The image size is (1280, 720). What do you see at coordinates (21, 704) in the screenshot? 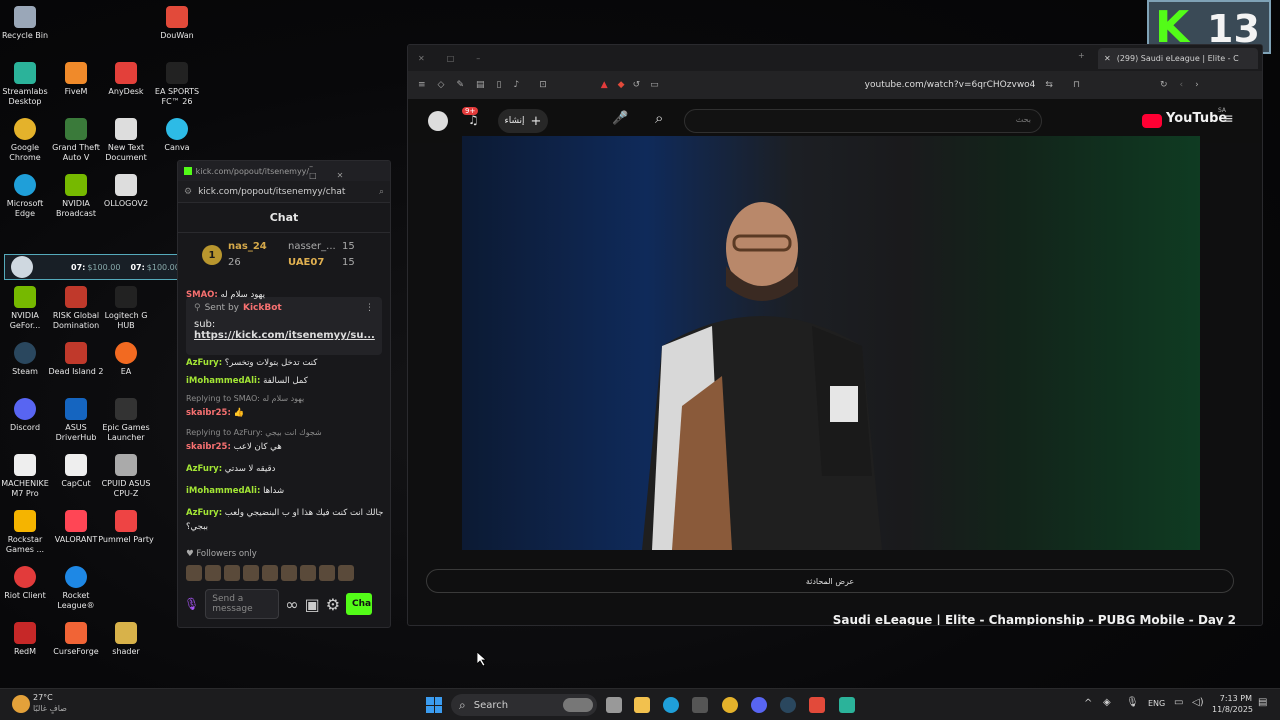
I see `weather-icon` at bounding box center [21, 704].